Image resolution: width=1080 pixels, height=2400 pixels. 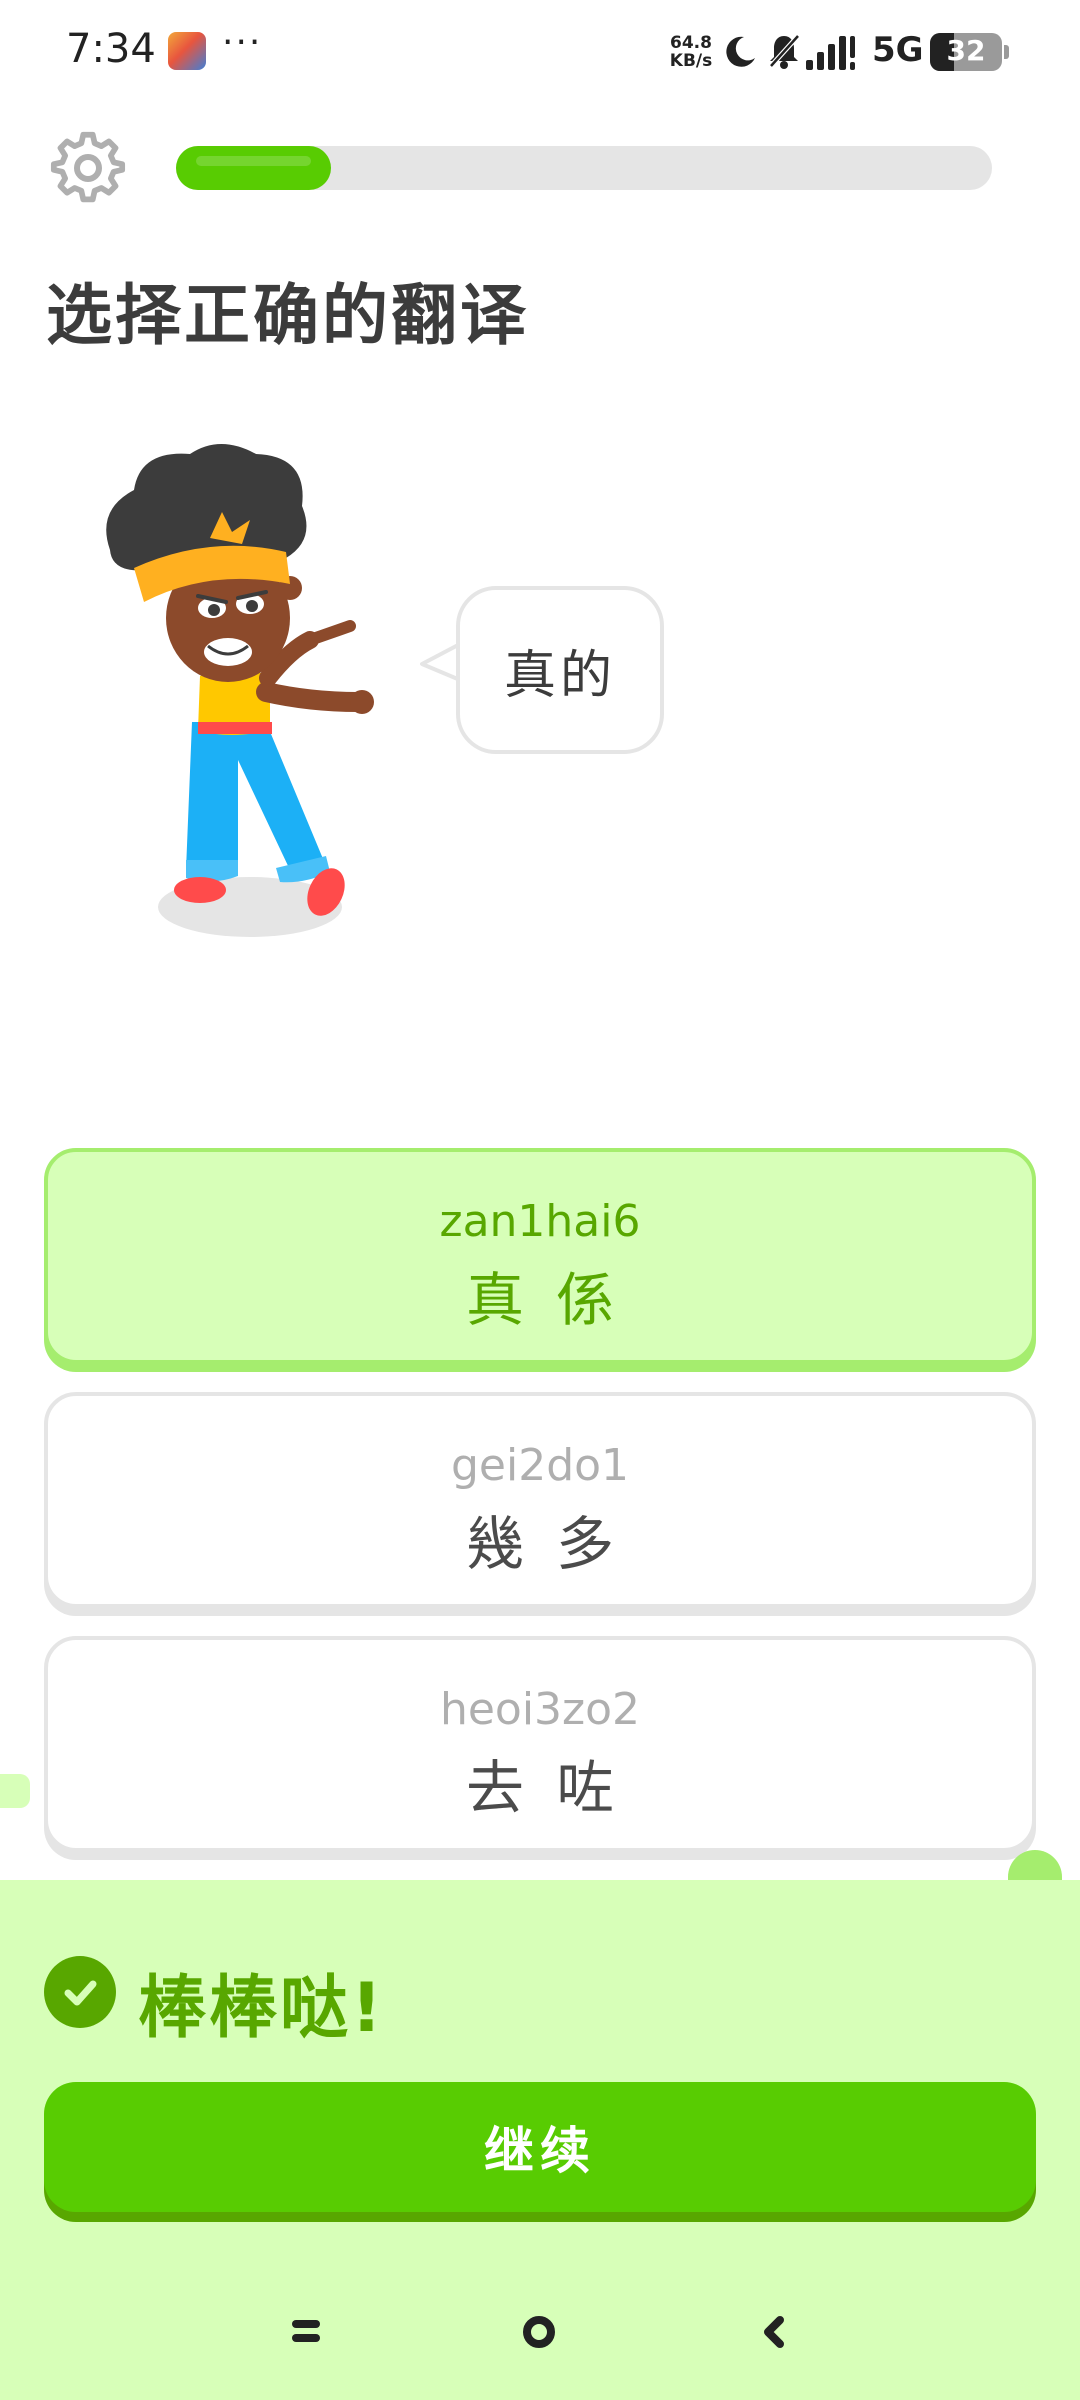 I want to click on net-speed: 64.8 KB/s, so click(x=691, y=52).